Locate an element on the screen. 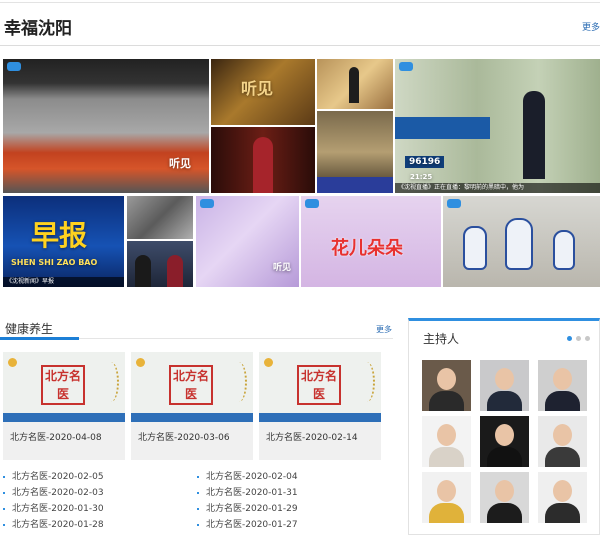 This screenshot has height=535, width=600. video-card-title: 北方名医-2020-04-08 is located at coordinates (56, 436).